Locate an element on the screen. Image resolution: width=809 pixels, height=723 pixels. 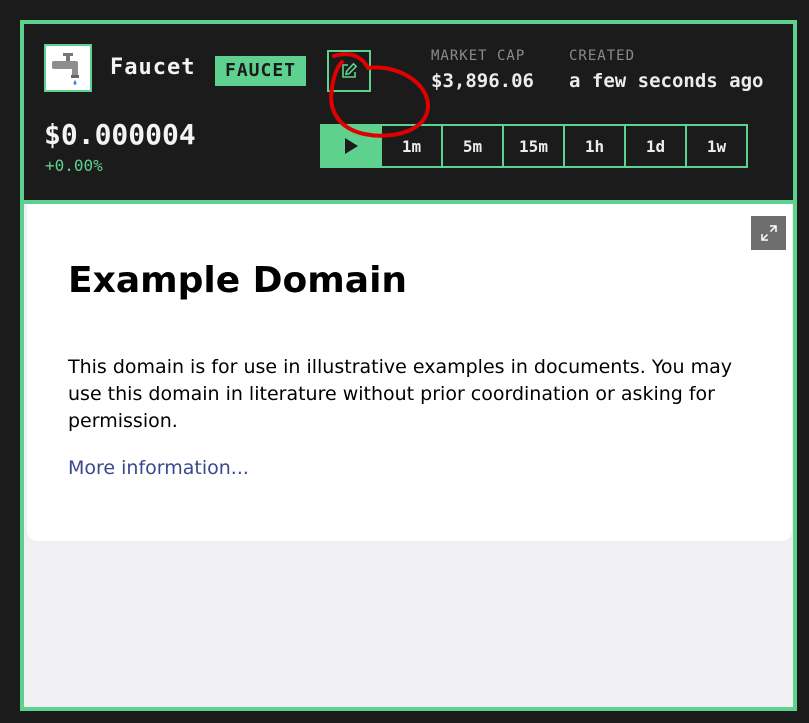
timeframe-5m: 5m is located at coordinates (472, 146).